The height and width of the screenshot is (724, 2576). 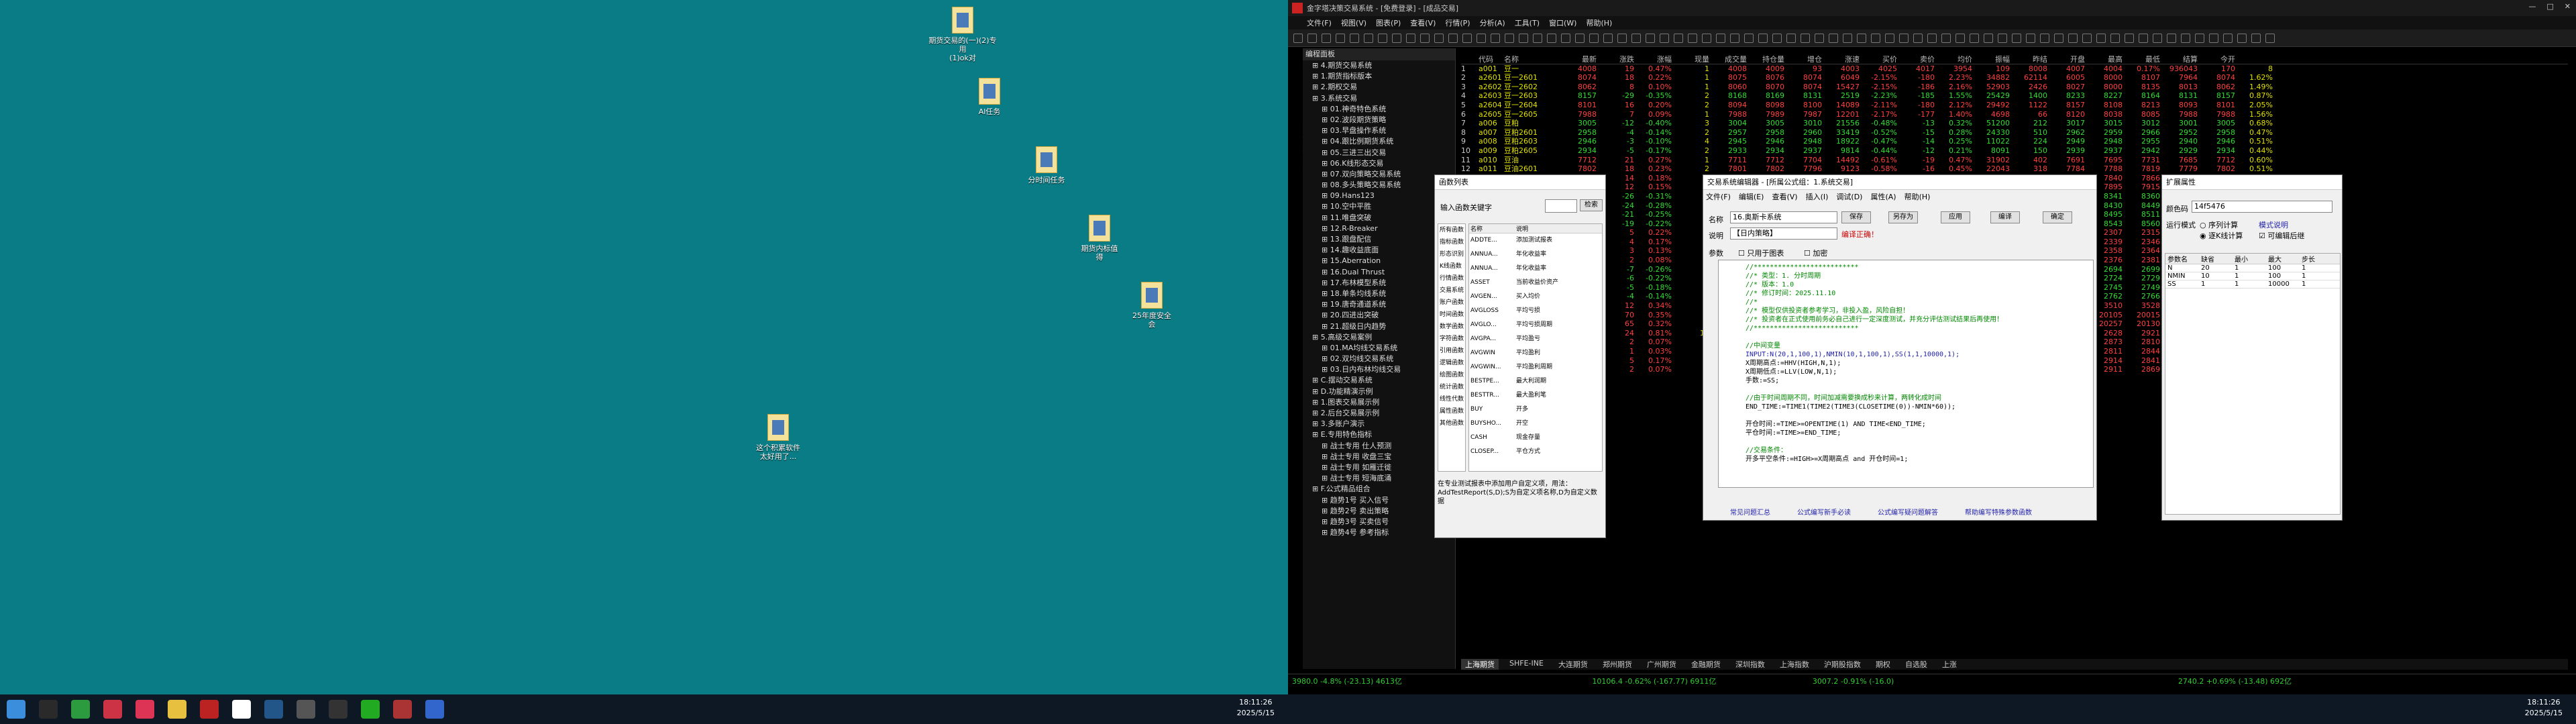 What do you see at coordinates (1379, 391) in the screenshot?
I see `tree-item: ⊞ D.功能精演示例` at bounding box center [1379, 391].